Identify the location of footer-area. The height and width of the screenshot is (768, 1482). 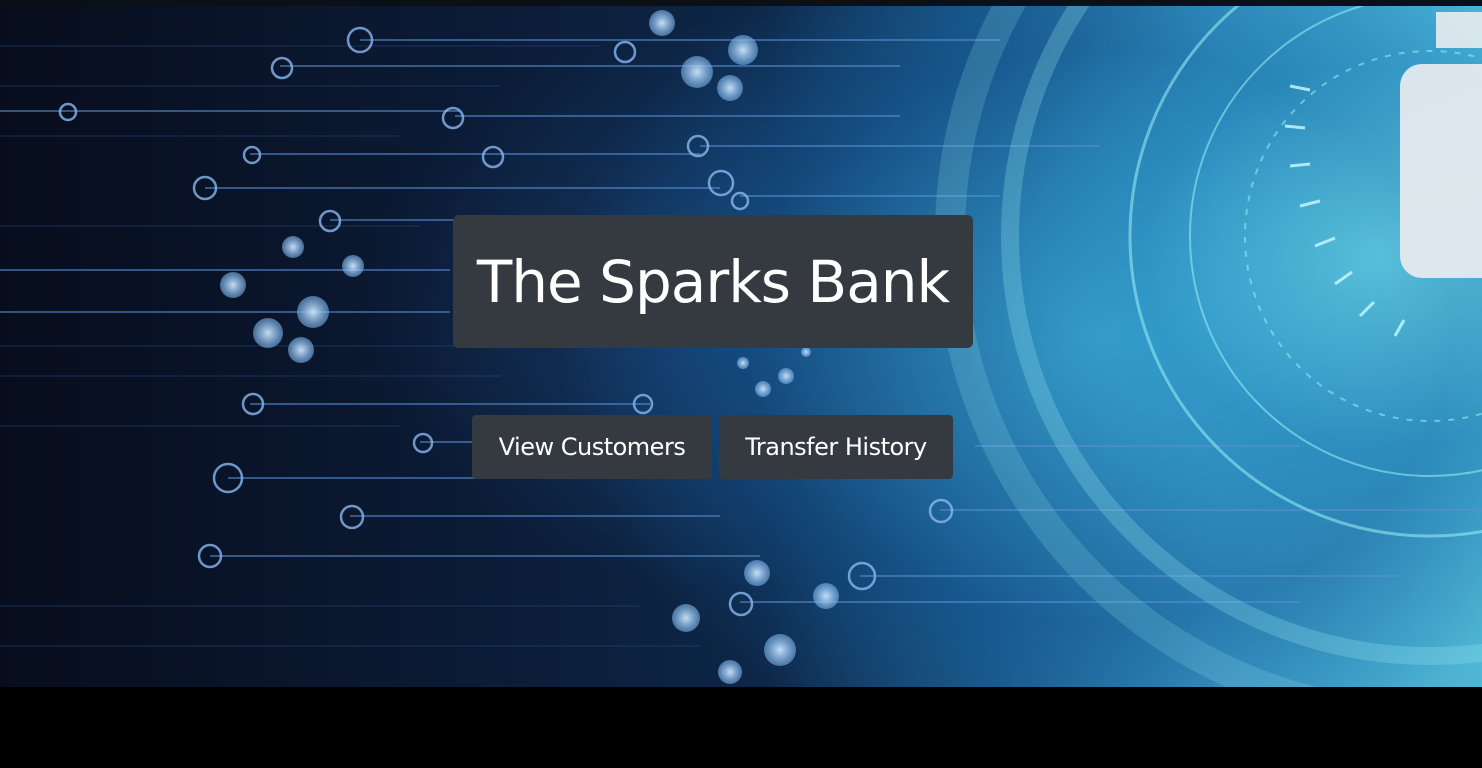
(741, 727).